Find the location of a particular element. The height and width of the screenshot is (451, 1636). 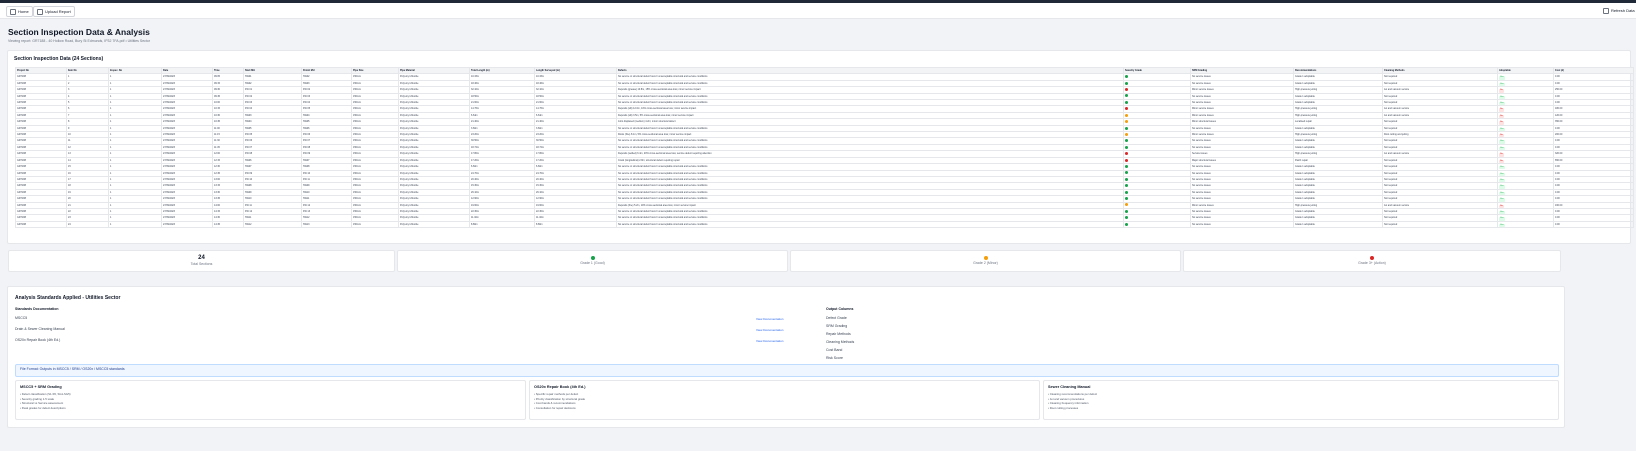

table-cell: Grade 1 adoptable is located at coordinates (1338, 224).